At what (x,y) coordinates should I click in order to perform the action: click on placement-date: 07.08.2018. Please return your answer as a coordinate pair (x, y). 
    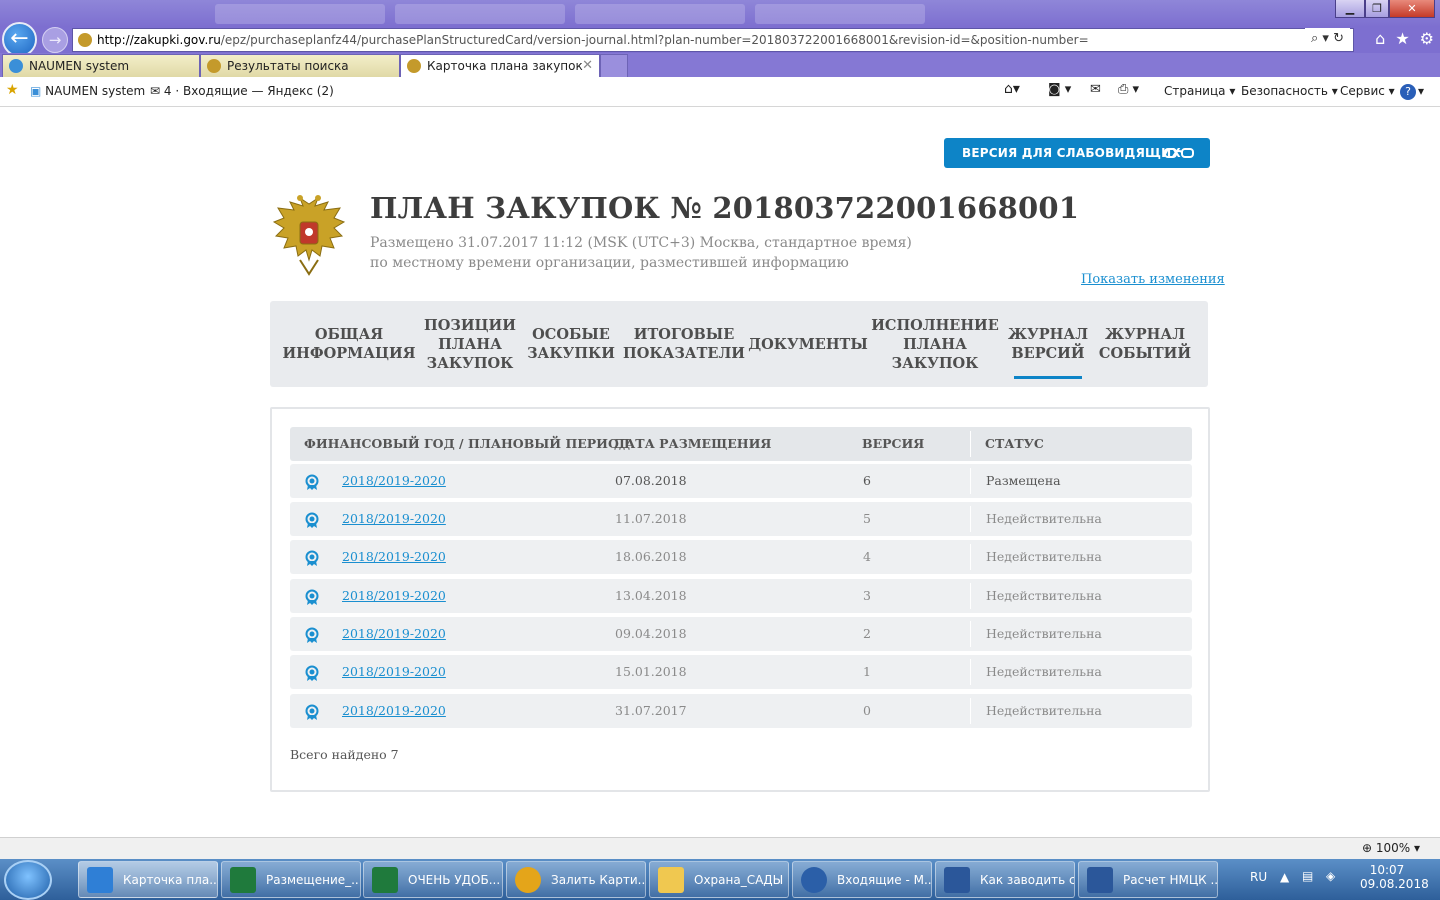
    Looking at the image, I should click on (651, 480).